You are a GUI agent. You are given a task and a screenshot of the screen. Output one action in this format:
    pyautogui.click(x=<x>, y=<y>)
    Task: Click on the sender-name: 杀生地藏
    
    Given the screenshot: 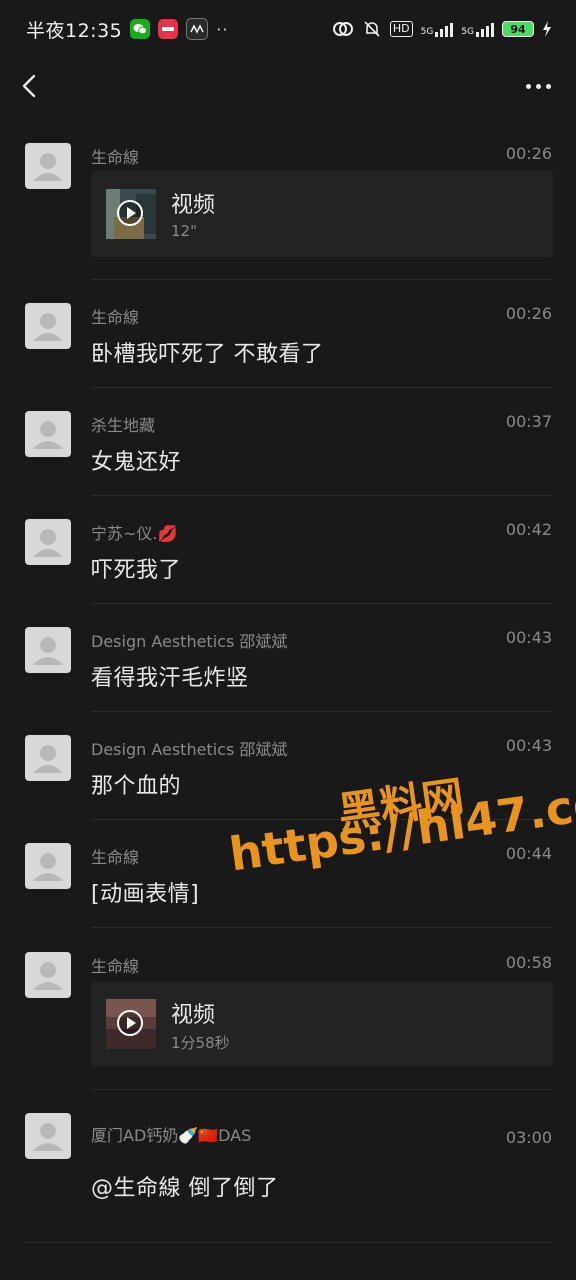 What is the action you would take?
    pyautogui.click(x=123, y=425)
    